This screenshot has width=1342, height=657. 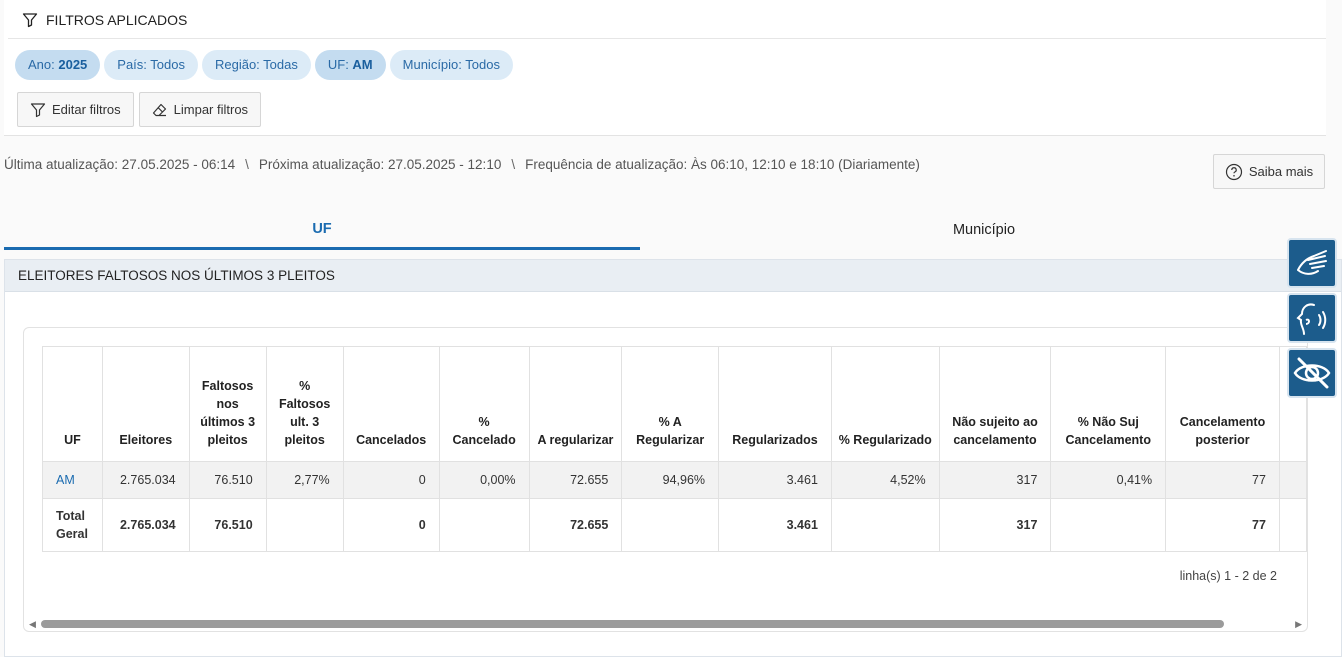 I want to click on next-update: Próxima atualização: 27.05.2025 - 12:10, so click(x=380, y=164).